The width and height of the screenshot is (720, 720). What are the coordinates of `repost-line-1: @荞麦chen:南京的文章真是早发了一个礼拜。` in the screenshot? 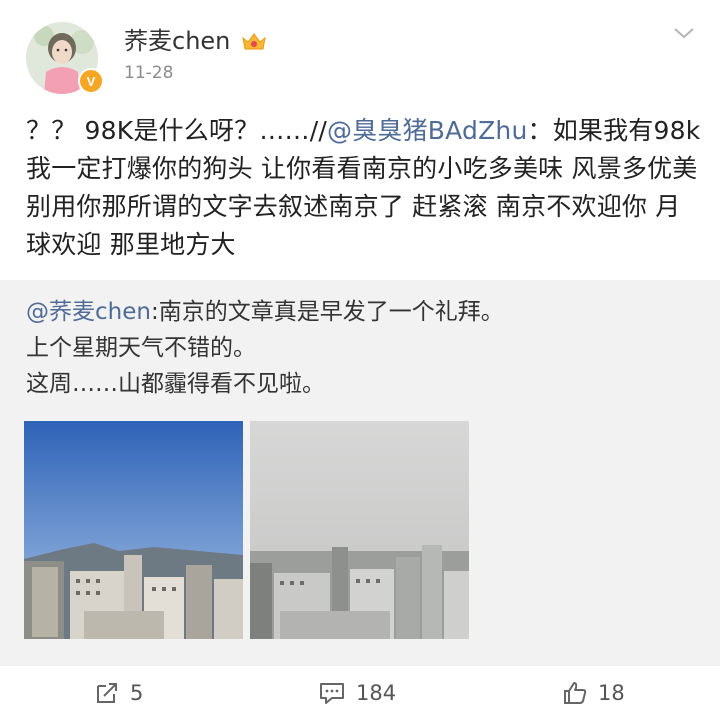 It's located at (361, 312).